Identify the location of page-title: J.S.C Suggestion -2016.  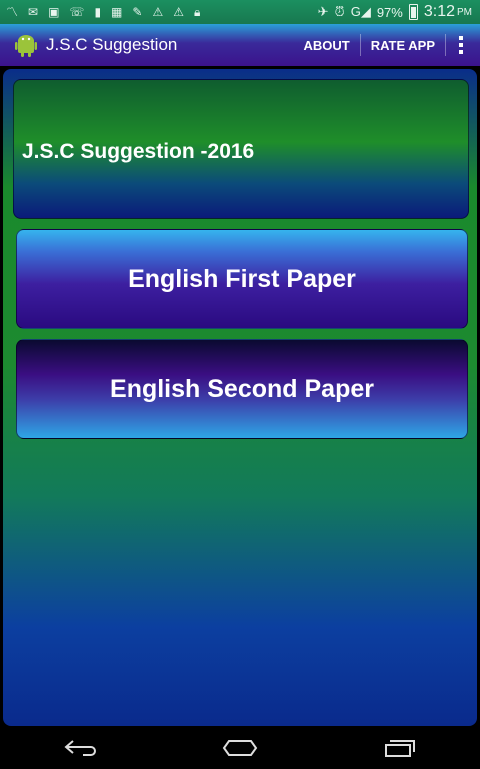
(138, 151).